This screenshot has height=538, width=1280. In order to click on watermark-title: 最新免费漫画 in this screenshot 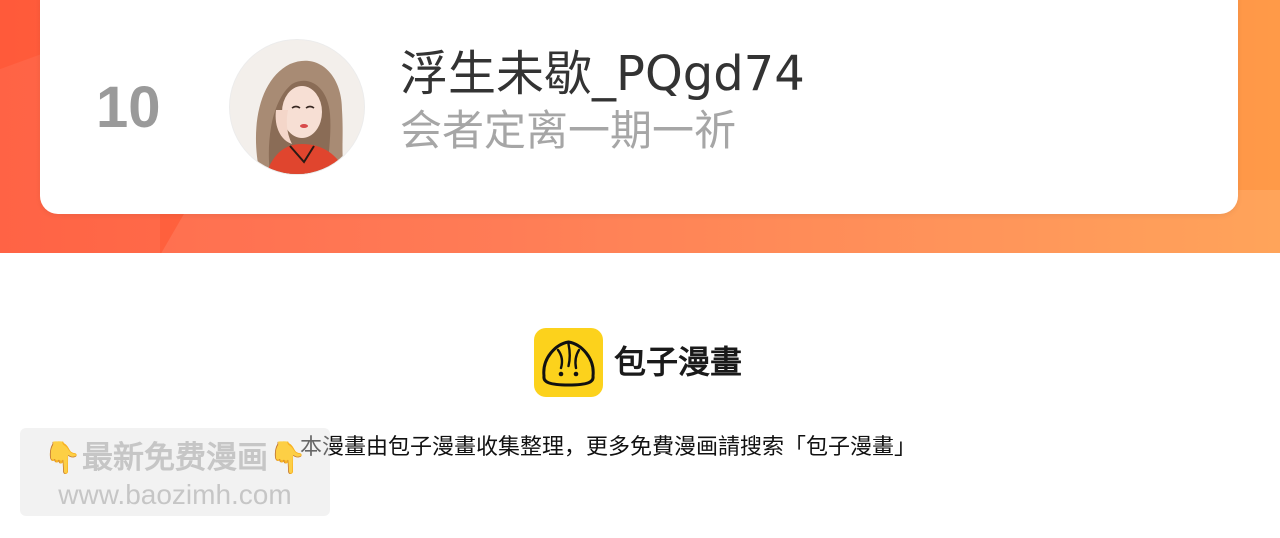, I will do `click(175, 458)`.